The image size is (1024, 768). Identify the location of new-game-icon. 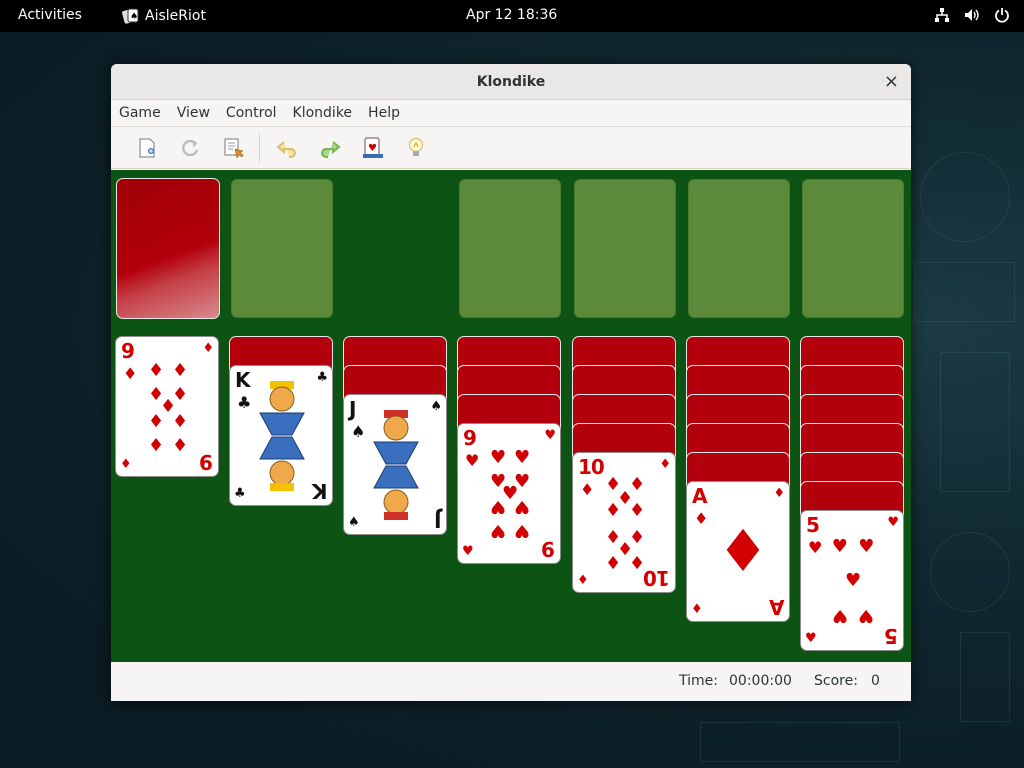
(146, 147).